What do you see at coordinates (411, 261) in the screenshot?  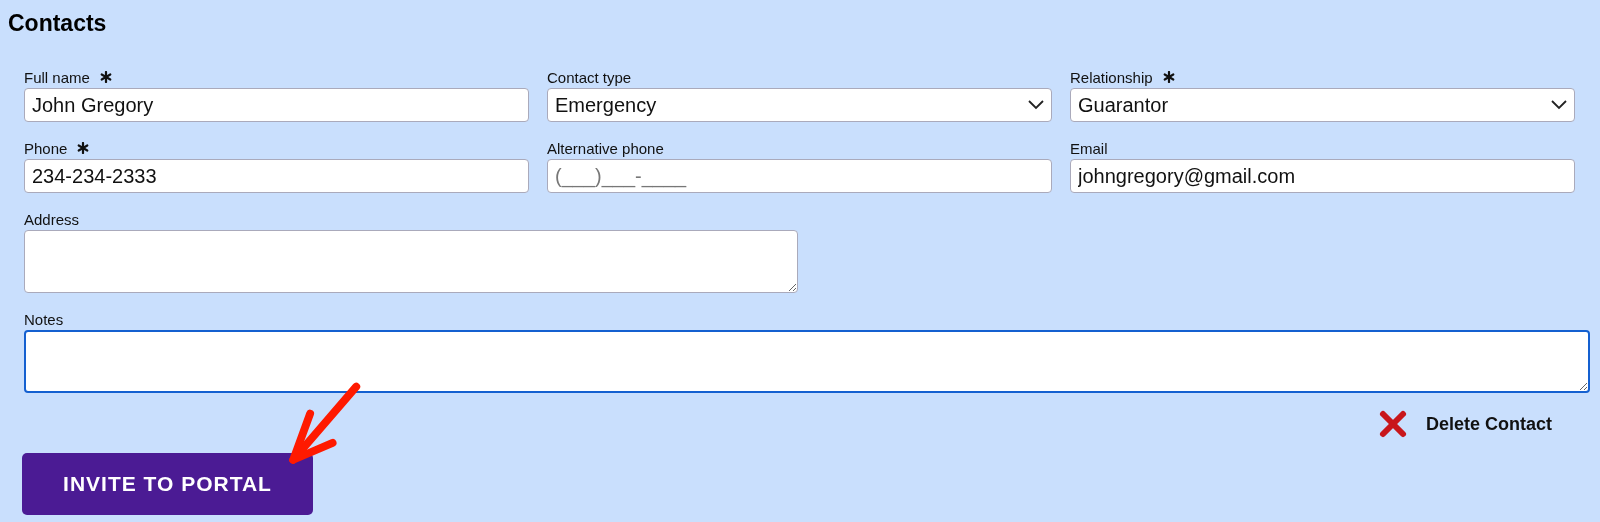 I see `address-field` at bounding box center [411, 261].